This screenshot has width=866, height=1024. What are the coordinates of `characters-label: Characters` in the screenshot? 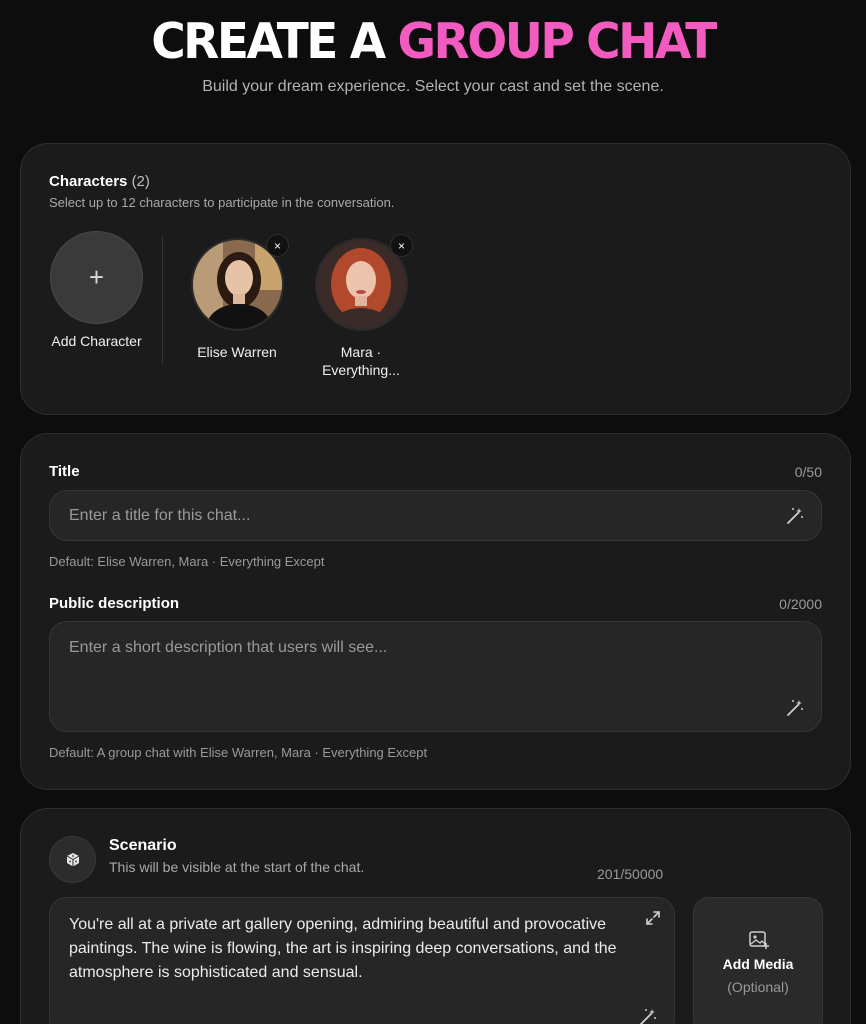 It's located at (88, 181).